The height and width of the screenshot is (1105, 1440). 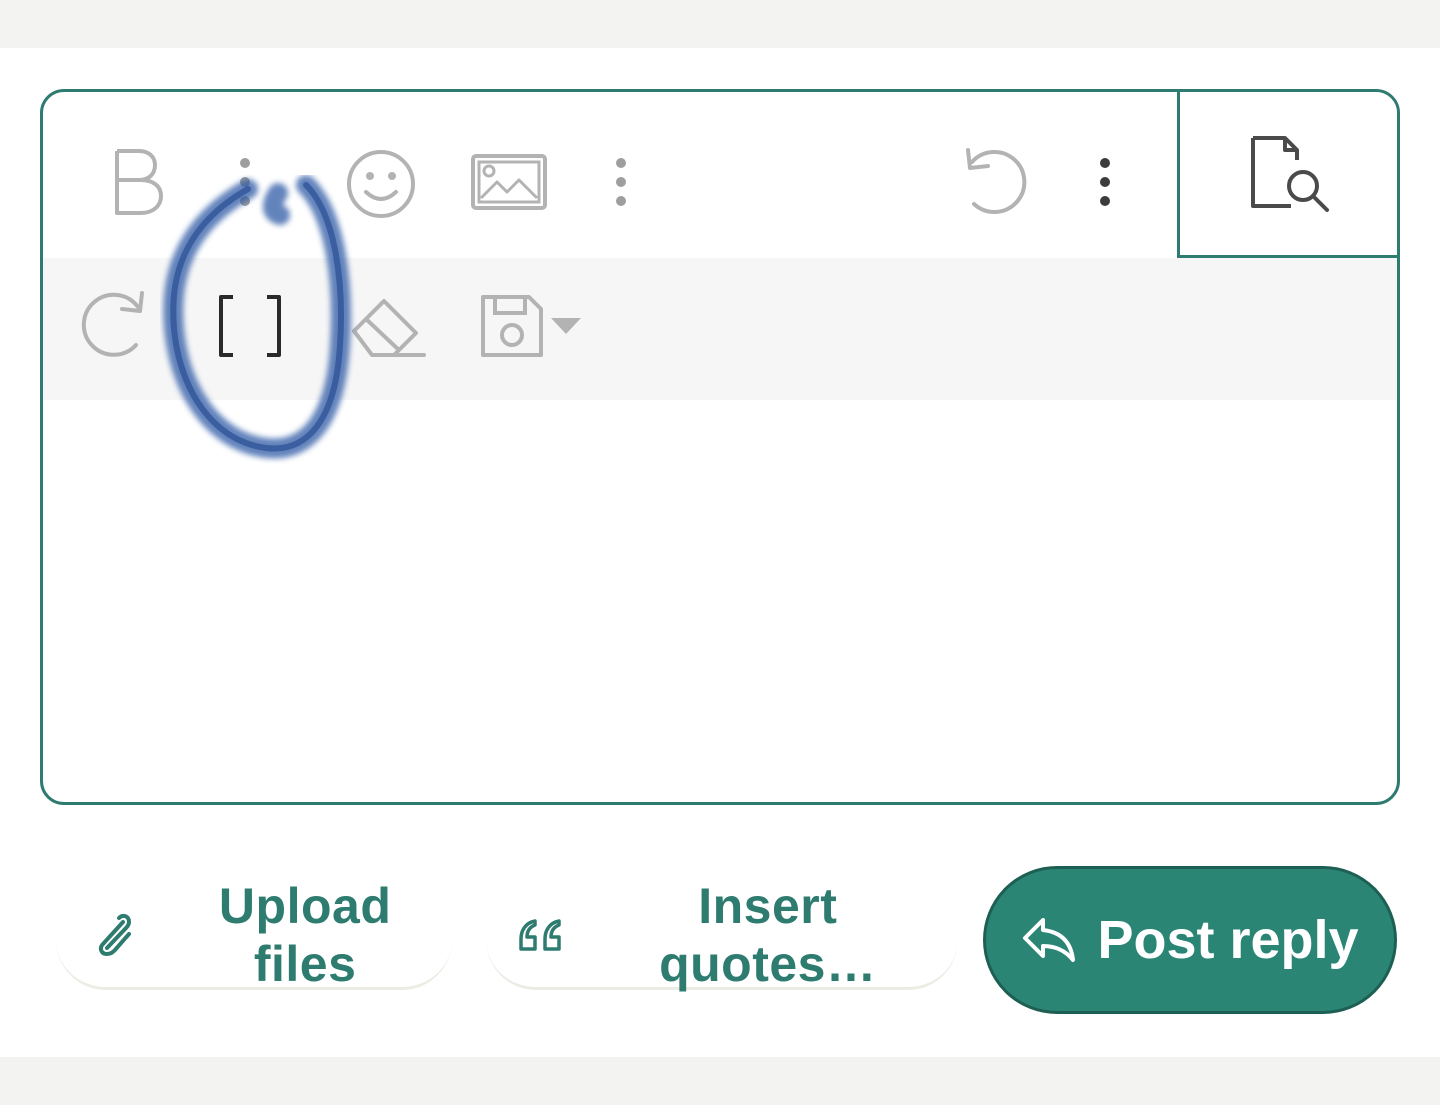 I want to click on smiley-icon, so click(x=381, y=184).